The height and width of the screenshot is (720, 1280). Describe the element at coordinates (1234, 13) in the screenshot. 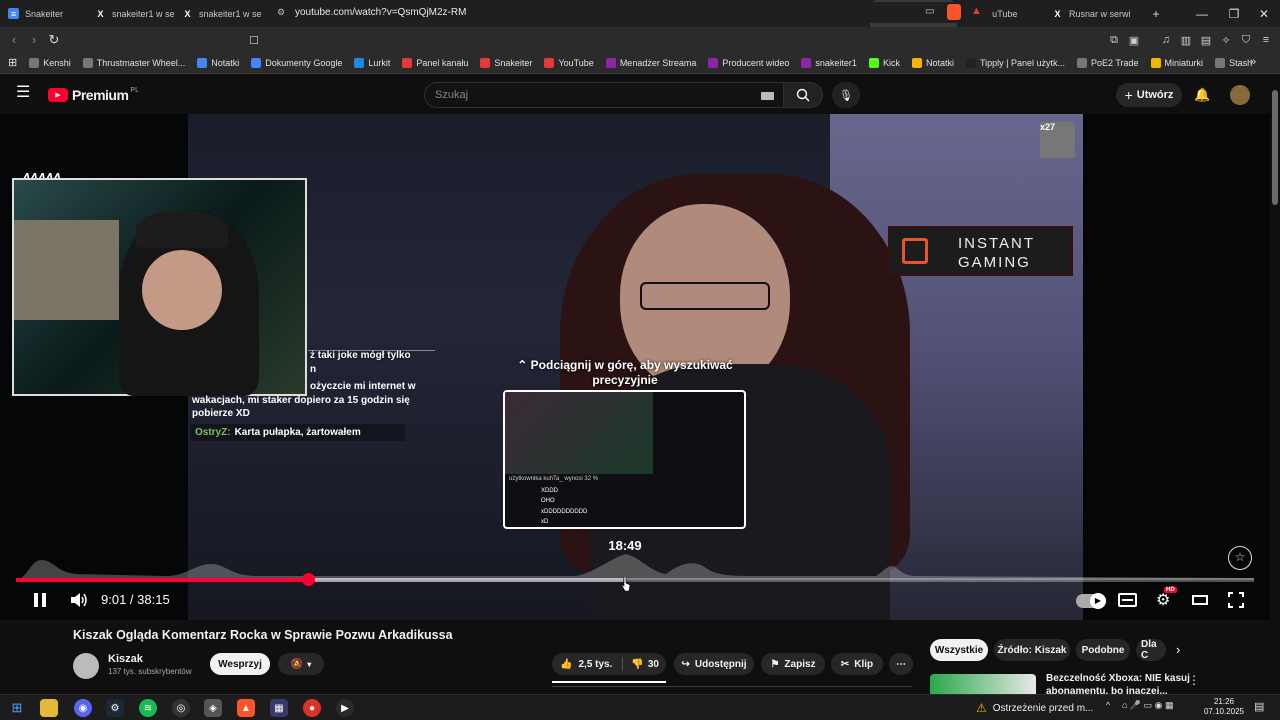

I see `maximize-icon: ❐` at that location.